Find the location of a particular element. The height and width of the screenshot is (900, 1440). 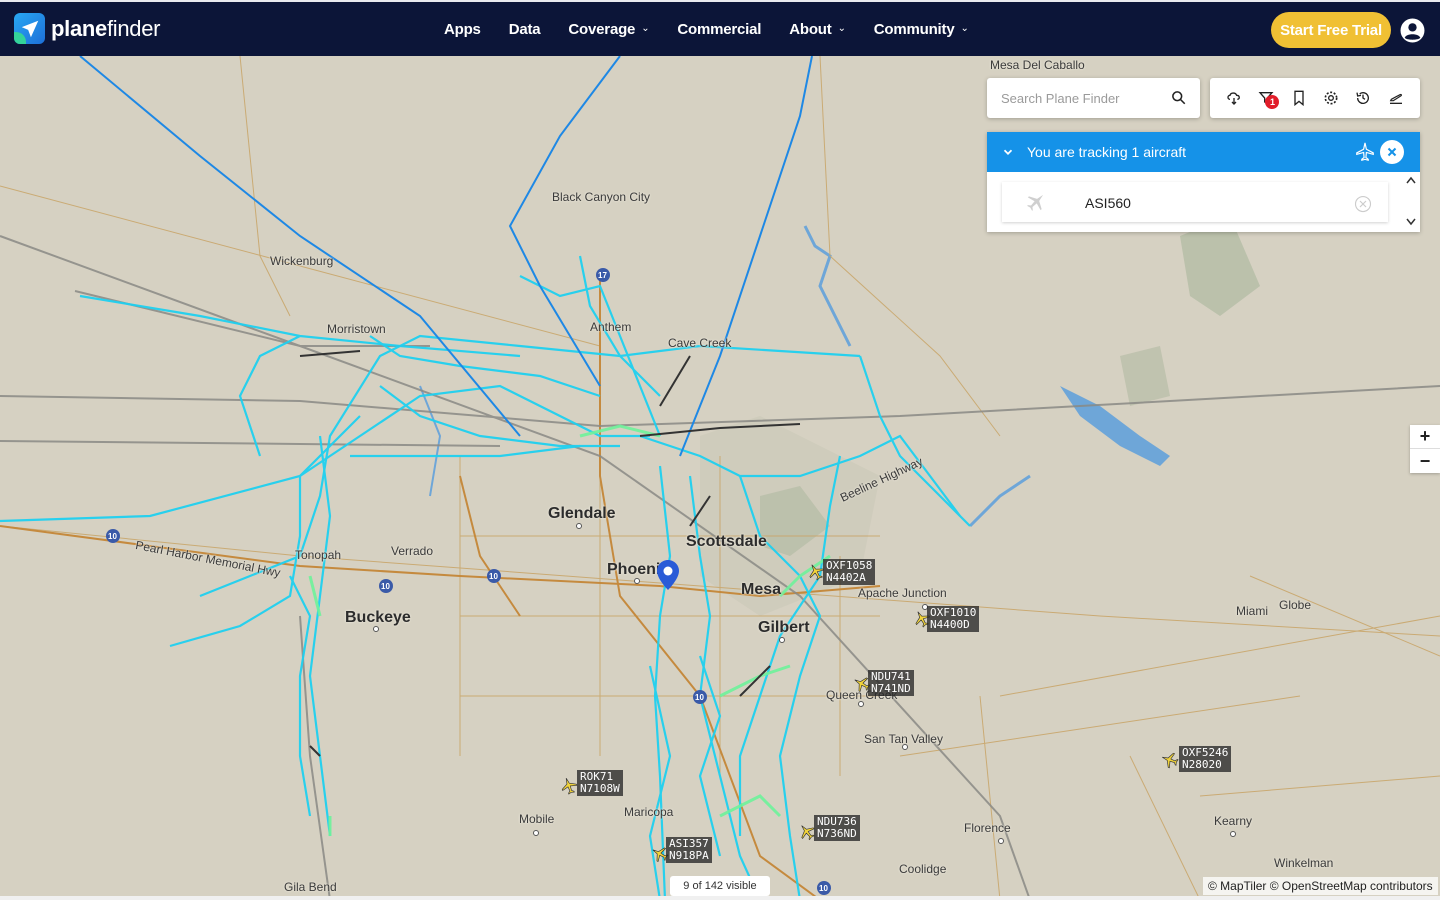

nav-apps: Apps is located at coordinates (462, 29).